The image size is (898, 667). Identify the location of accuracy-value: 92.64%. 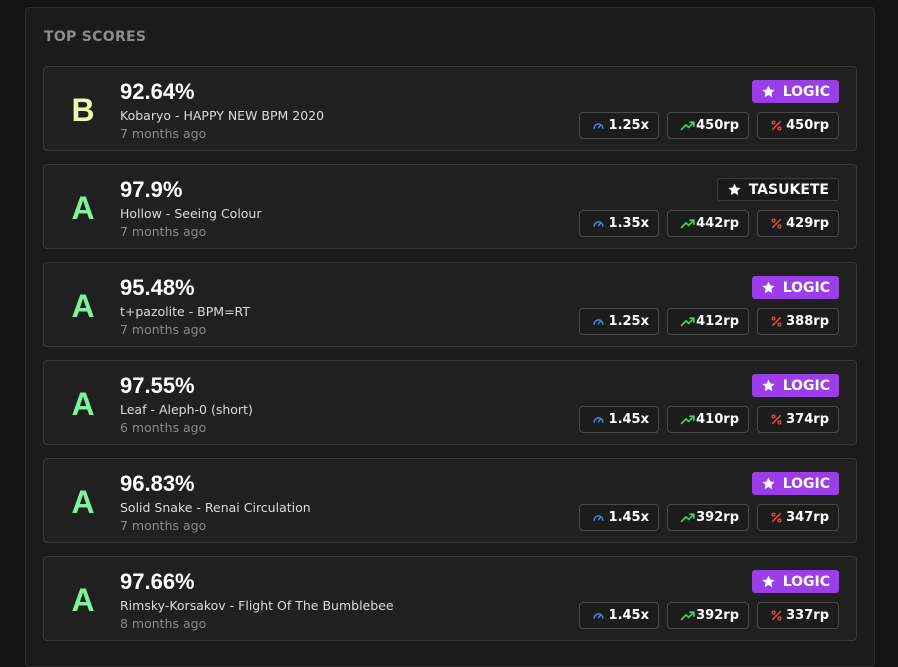
(157, 91).